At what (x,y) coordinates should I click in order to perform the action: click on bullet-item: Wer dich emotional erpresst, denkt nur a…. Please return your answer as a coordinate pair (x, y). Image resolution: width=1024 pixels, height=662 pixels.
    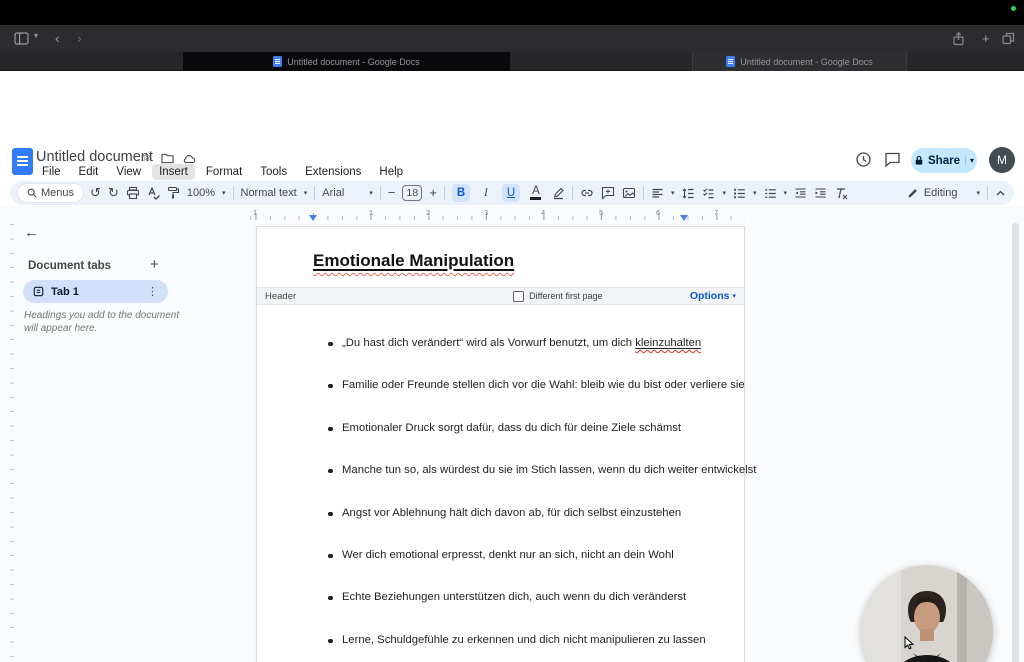
    Looking at the image, I should click on (501, 555).